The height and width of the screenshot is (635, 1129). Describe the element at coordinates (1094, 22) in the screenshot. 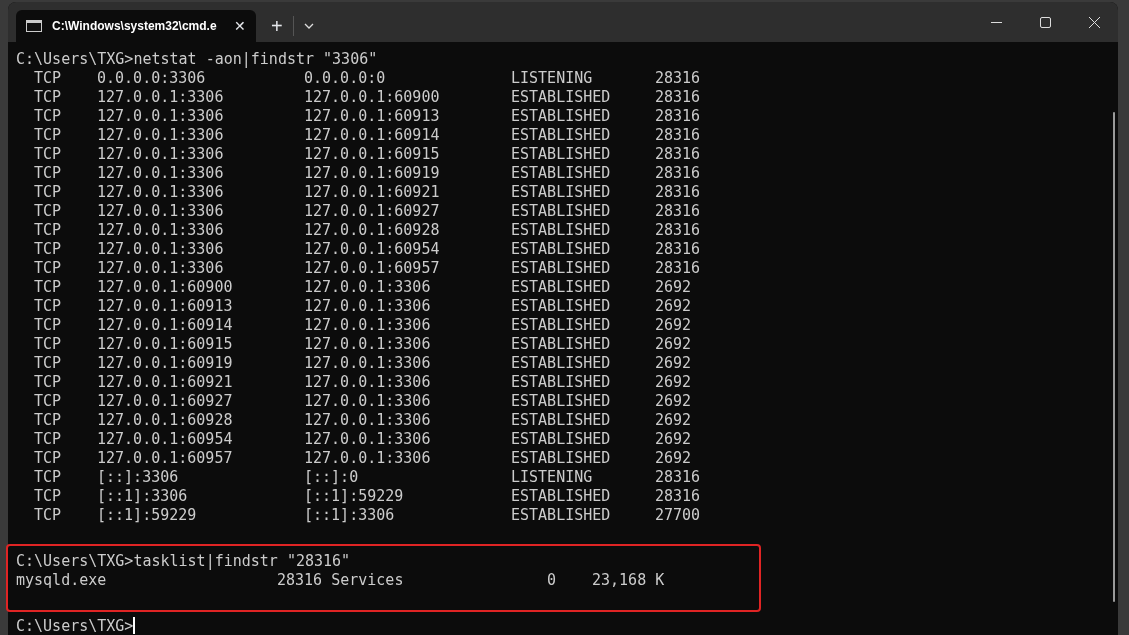

I see `close-icon` at that location.